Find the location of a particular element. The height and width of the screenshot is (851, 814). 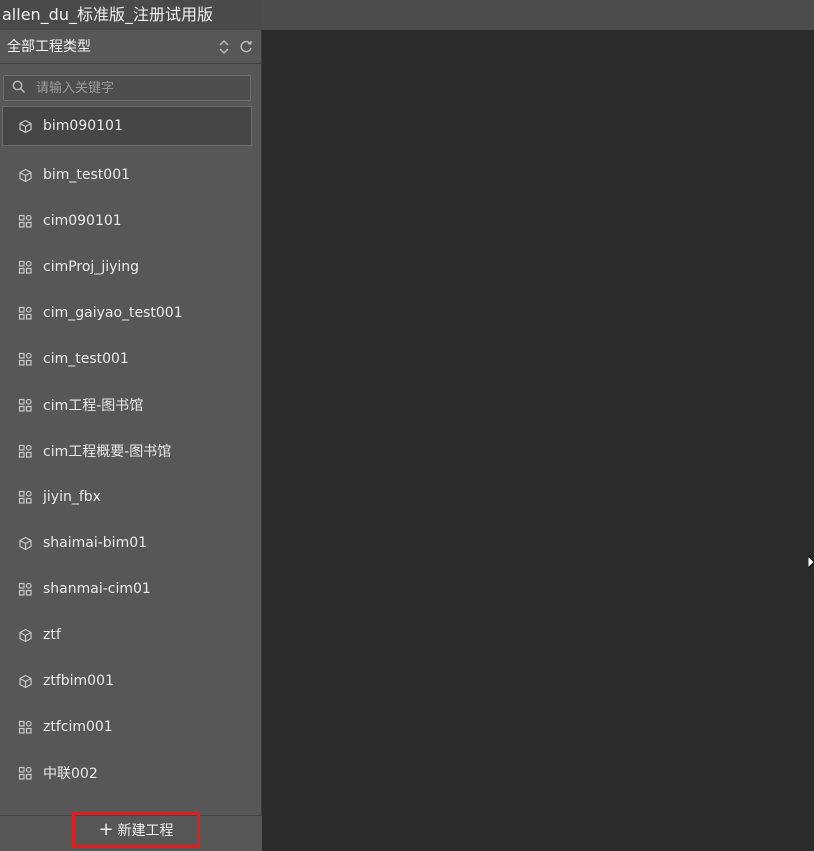

project-item: cim_gaiyao_test001 is located at coordinates (127, 313).